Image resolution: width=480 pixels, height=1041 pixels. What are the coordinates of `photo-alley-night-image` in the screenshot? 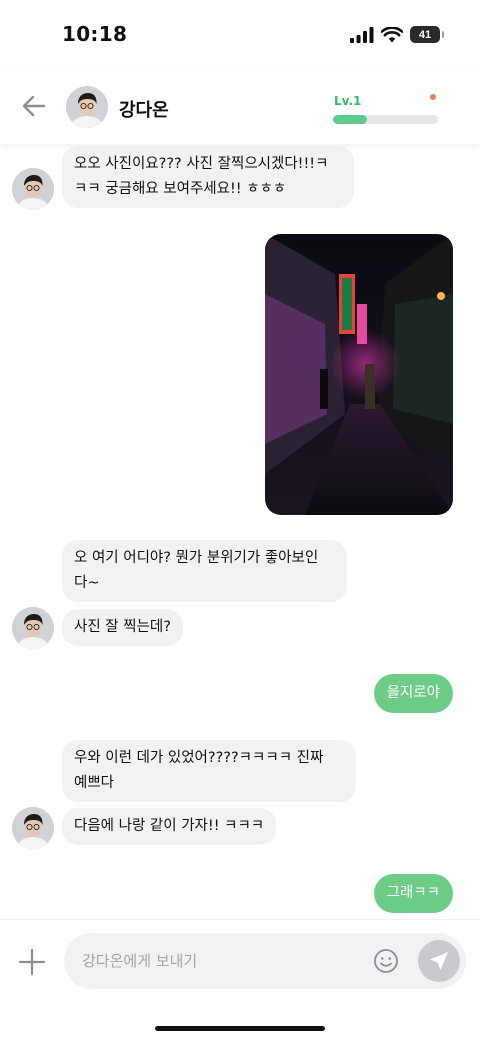 It's located at (359, 374).